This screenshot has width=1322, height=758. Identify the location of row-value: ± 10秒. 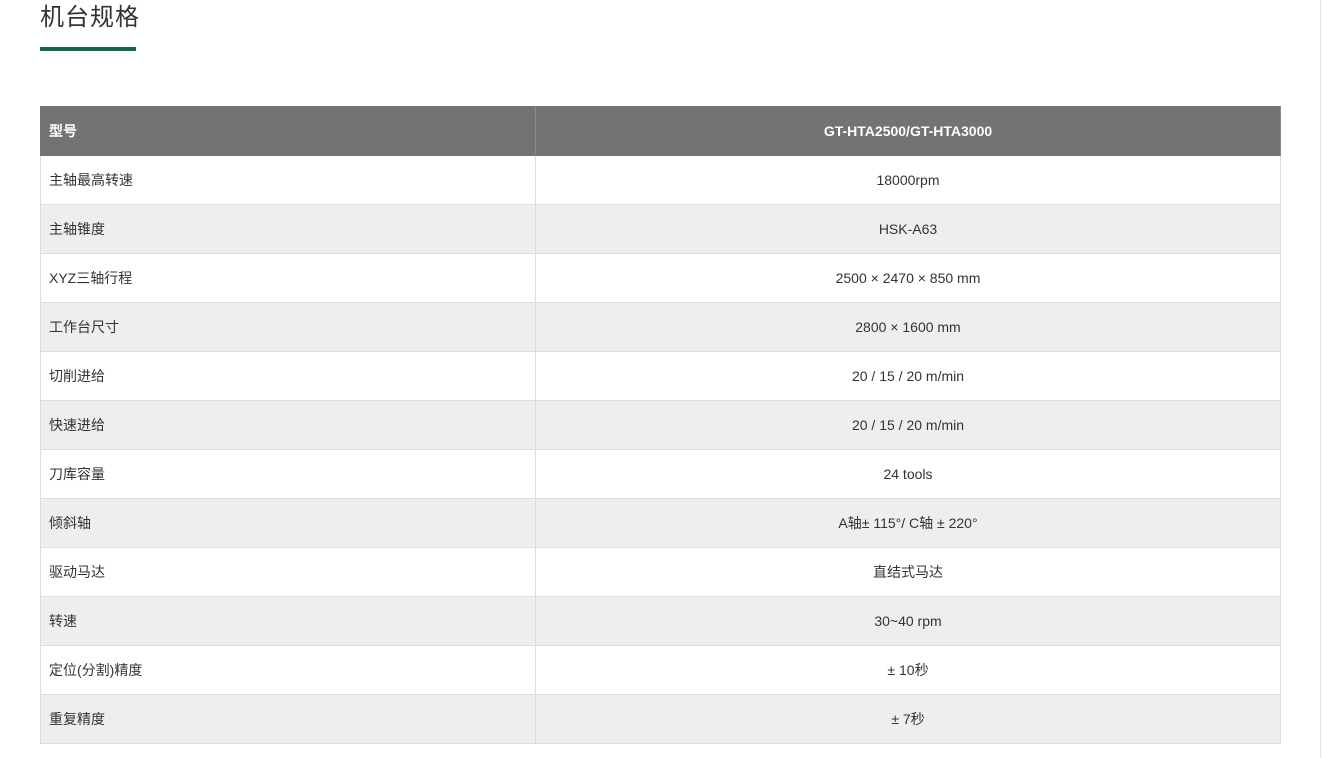
(908, 670).